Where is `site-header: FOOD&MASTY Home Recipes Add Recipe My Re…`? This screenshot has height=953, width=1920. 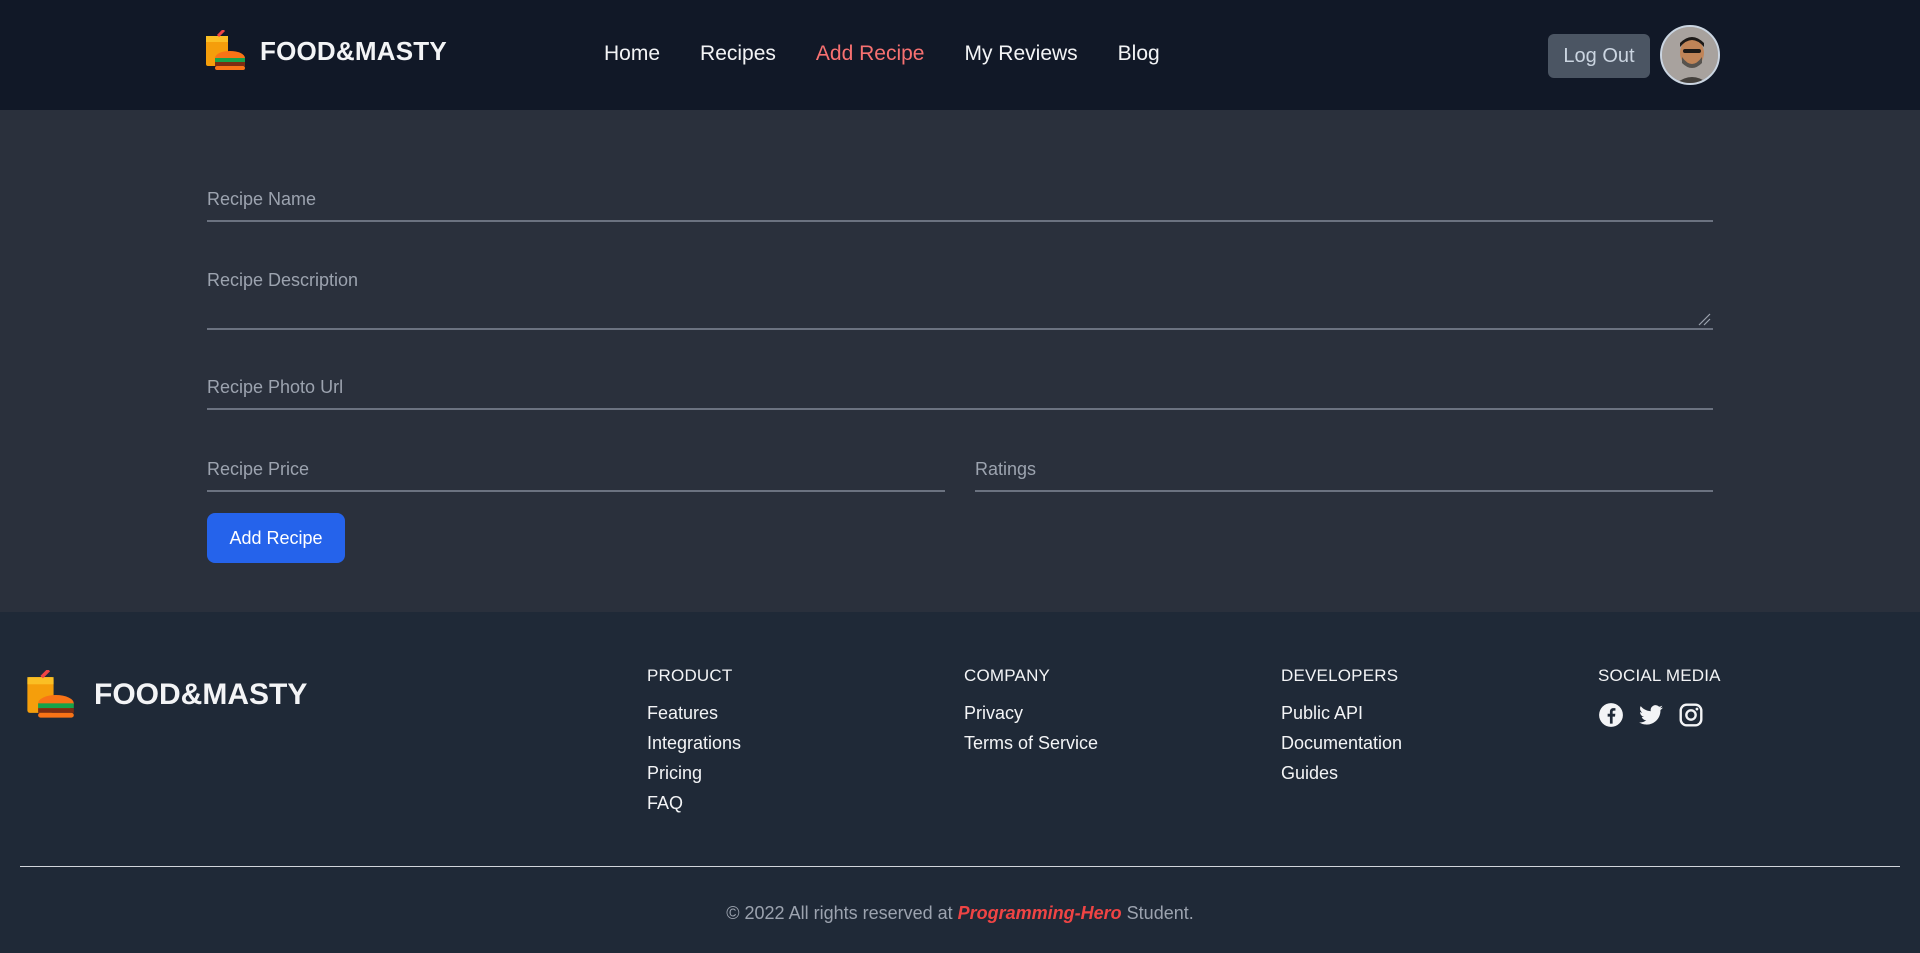 site-header: FOOD&MASTY Home Recipes Add Recipe My Re… is located at coordinates (960, 55).